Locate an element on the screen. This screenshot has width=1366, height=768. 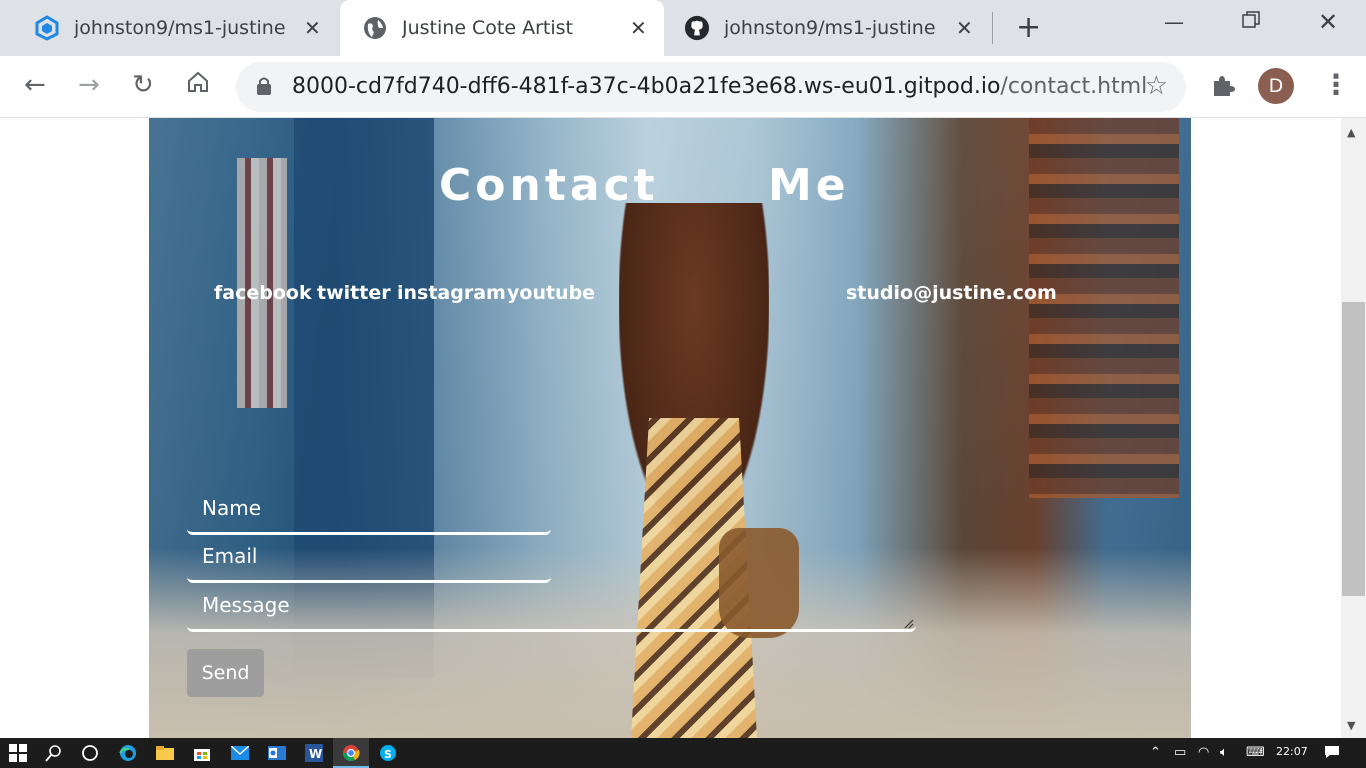
message-placeholder: Message is located at coordinates (246, 605).